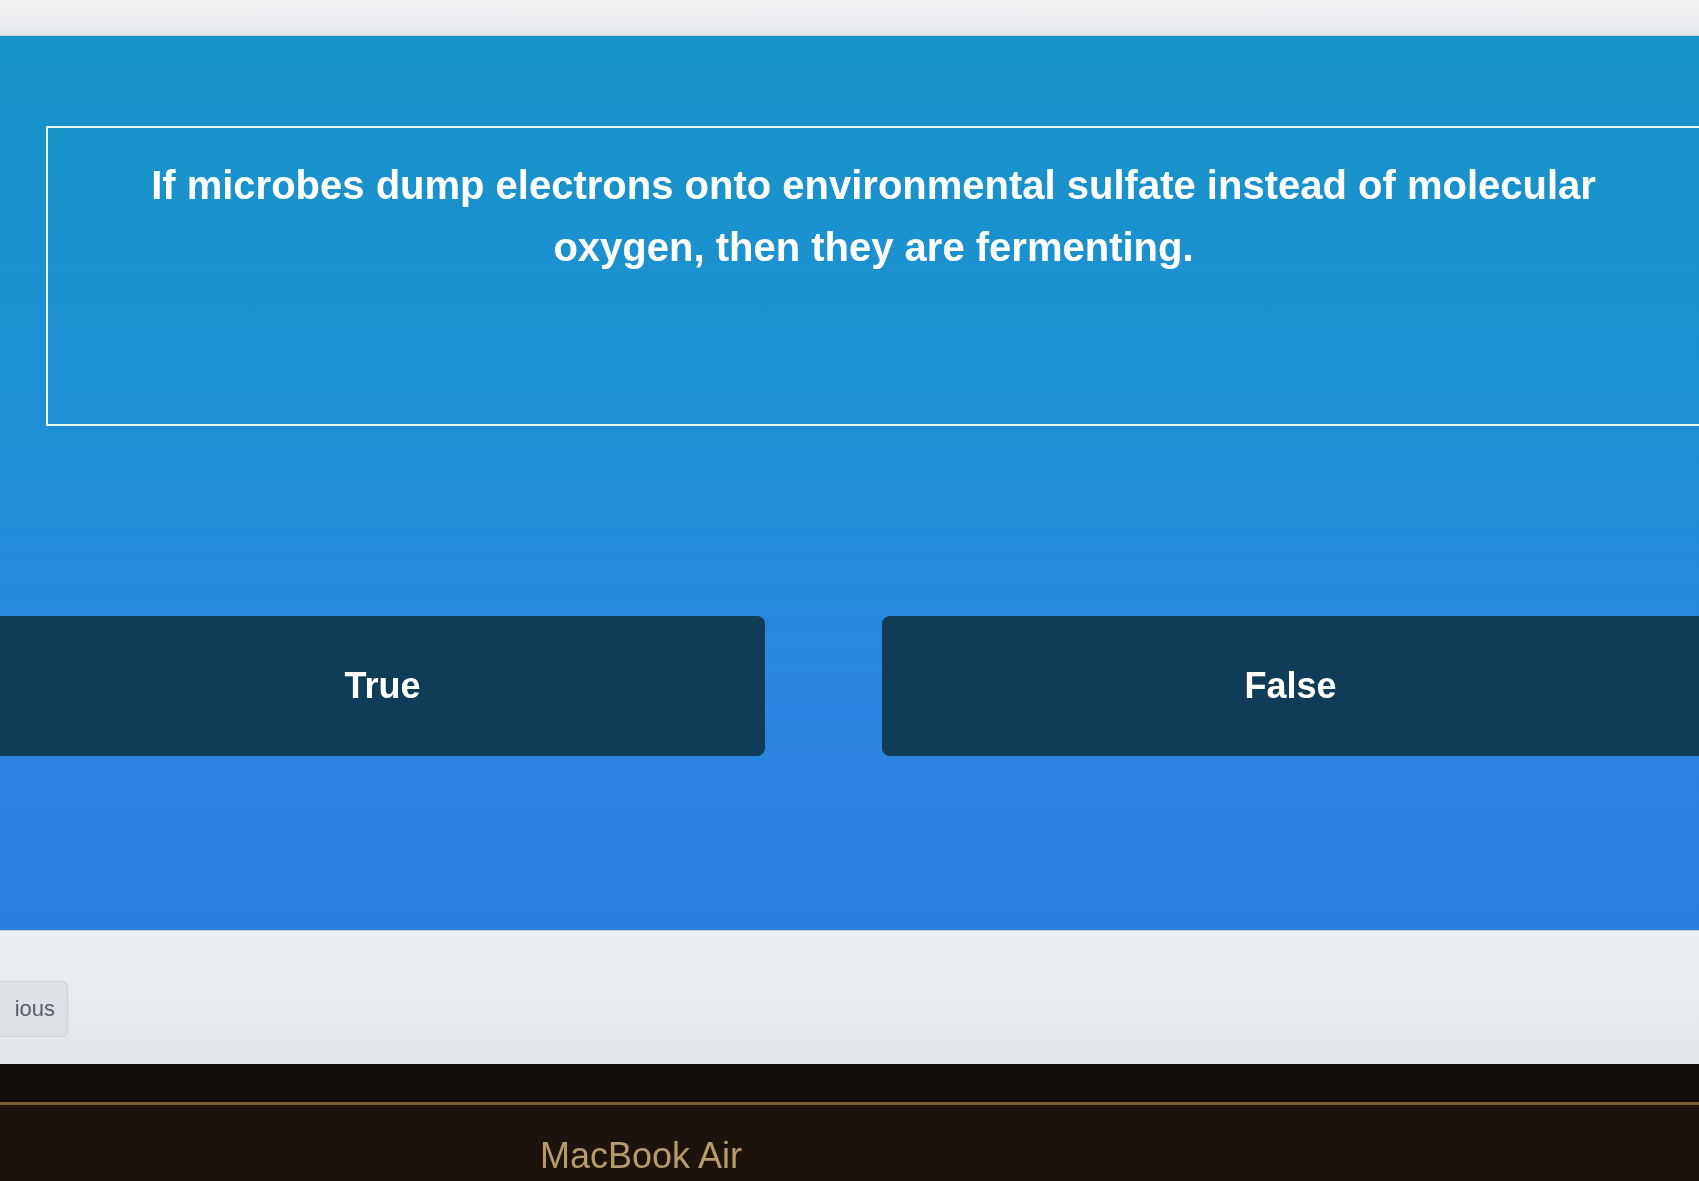  What do you see at coordinates (34, 1009) in the screenshot?
I see `previous-button: ious` at bounding box center [34, 1009].